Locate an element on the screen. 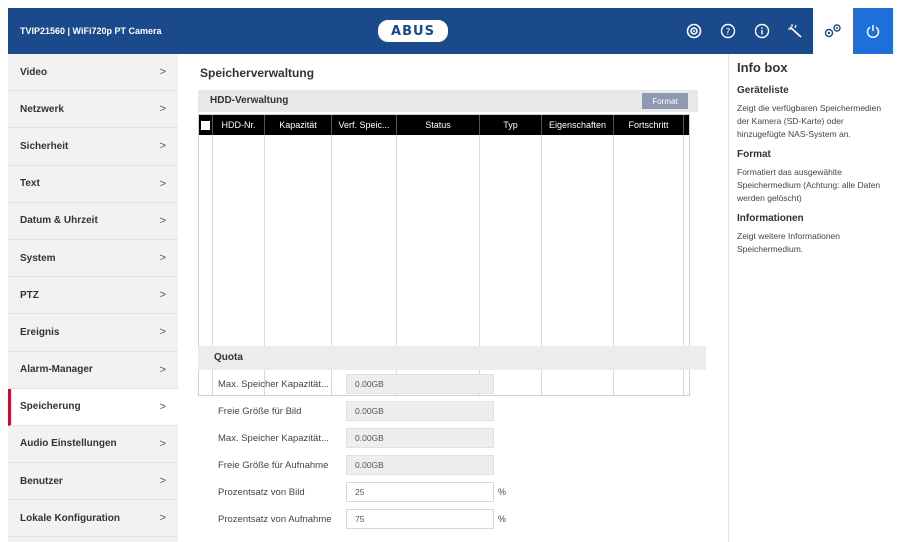 This screenshot has height=542, width=898. sidebar-item-netzwerk: Netzwerk > is located at coordinates (93, 110).